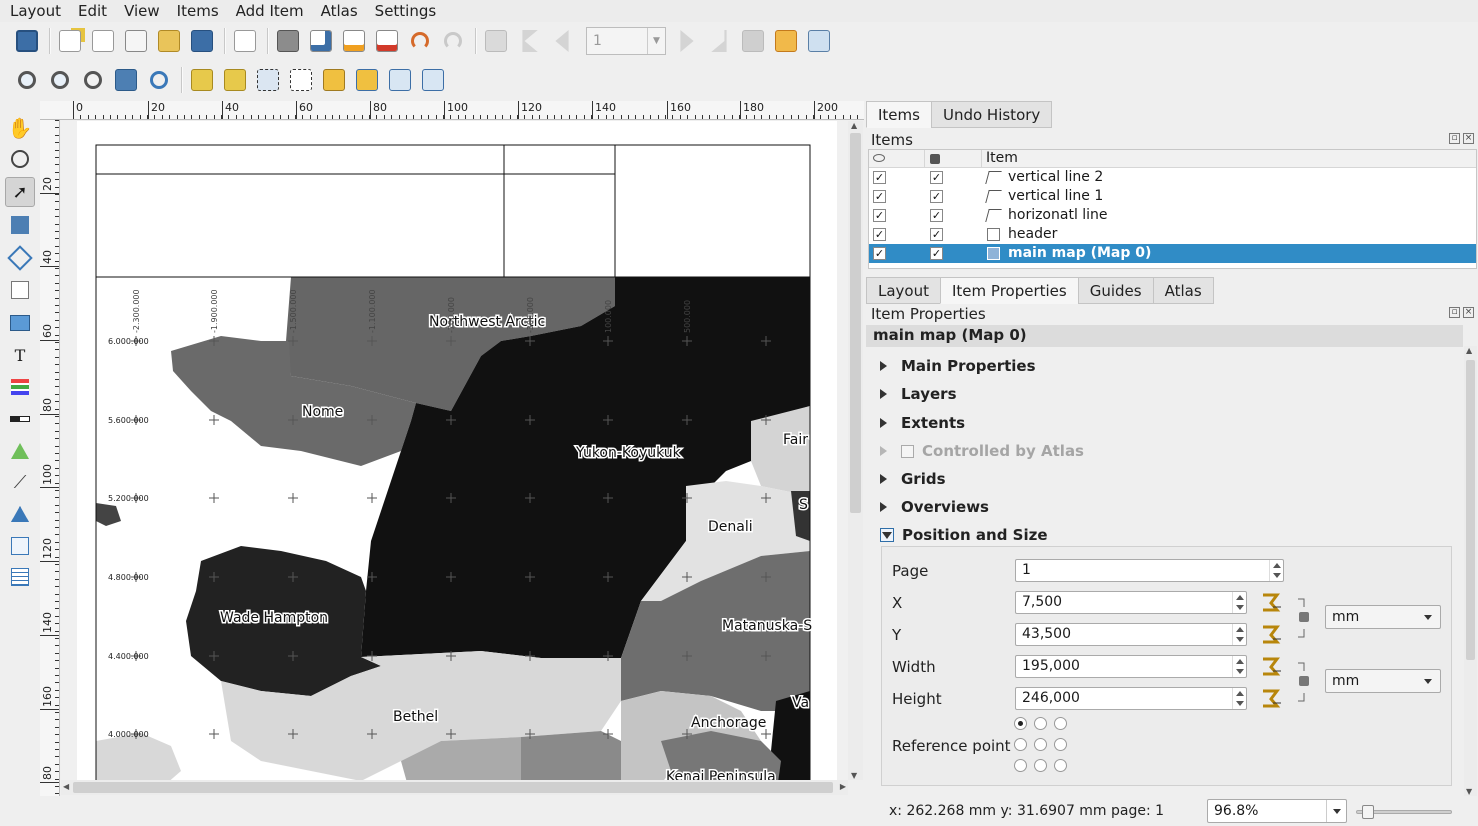 The width and height of the screenshot is (1478, 826). What do you see at coordinates (20, 482) in the screenshot?
I see `add-polyline-tool: ⟋` at bounding box center [20, 482].